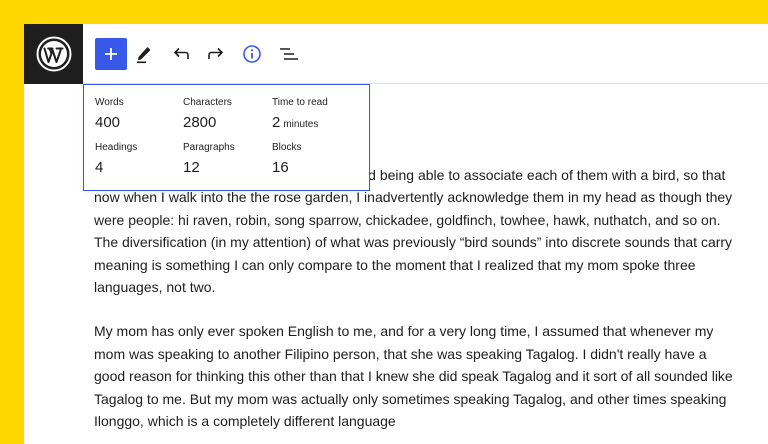 The width and height of the screenshot is (768, 444). Describe the element at coordinates (191, 167) in the screenshot. I see `paragraphs-value: 12` at that location.